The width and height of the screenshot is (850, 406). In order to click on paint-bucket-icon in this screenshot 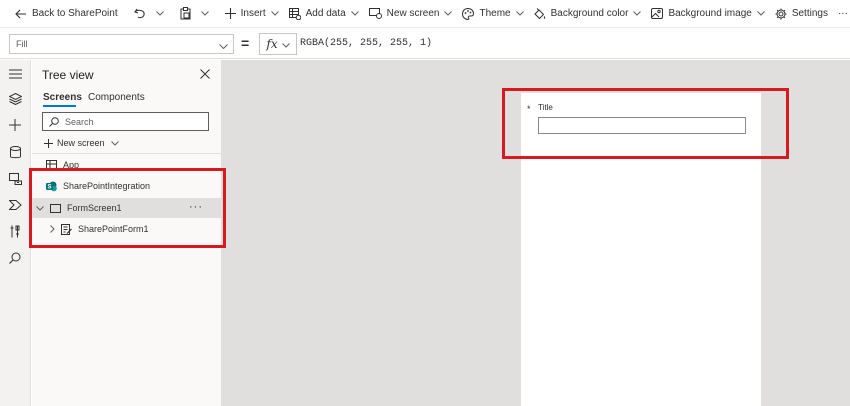, I will do `click(539, 13)`.